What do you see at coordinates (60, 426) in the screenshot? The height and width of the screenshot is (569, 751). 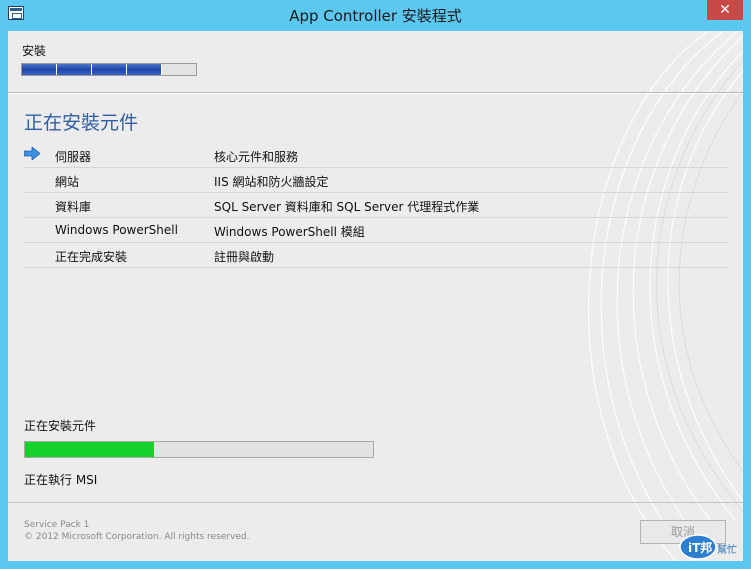 I see `progress-label: 正在安裝元件` at bounding box center [60, 426].